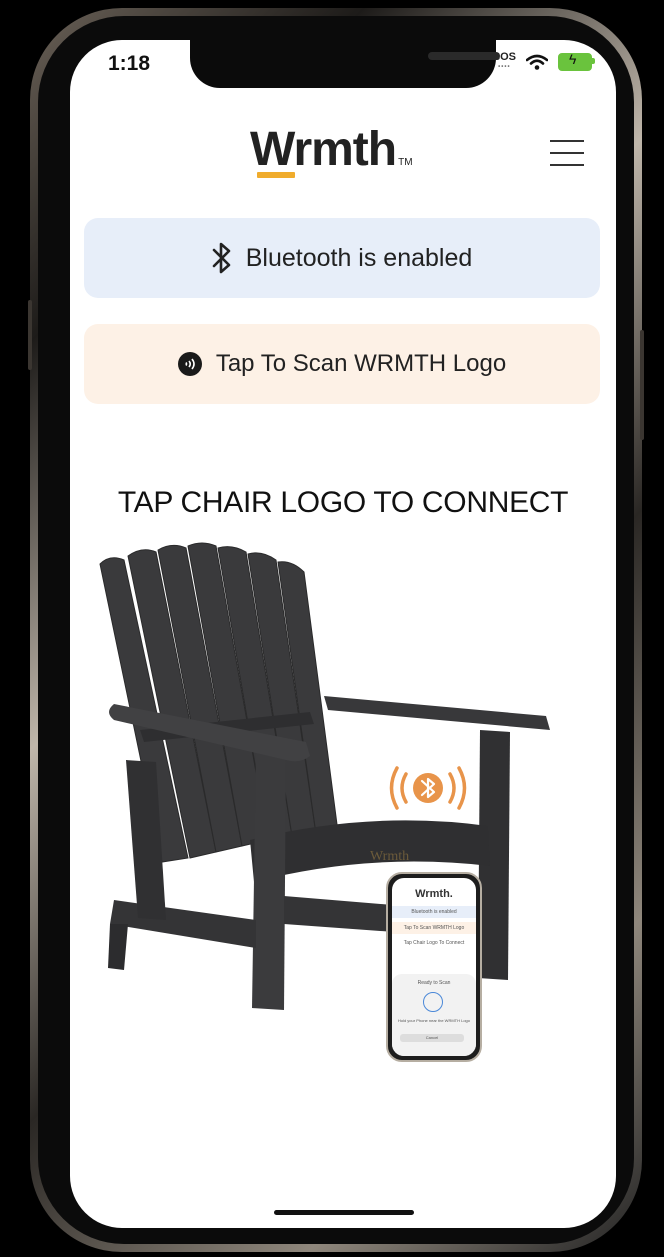 Image resolution: width=664 pixels, height=1257 pixels. What do you see at coordinates (434, 928) in the screenshot?
I see `demo-scan-row: Tap To Scan WRMTH Logo` at bounding box center [434, 928].